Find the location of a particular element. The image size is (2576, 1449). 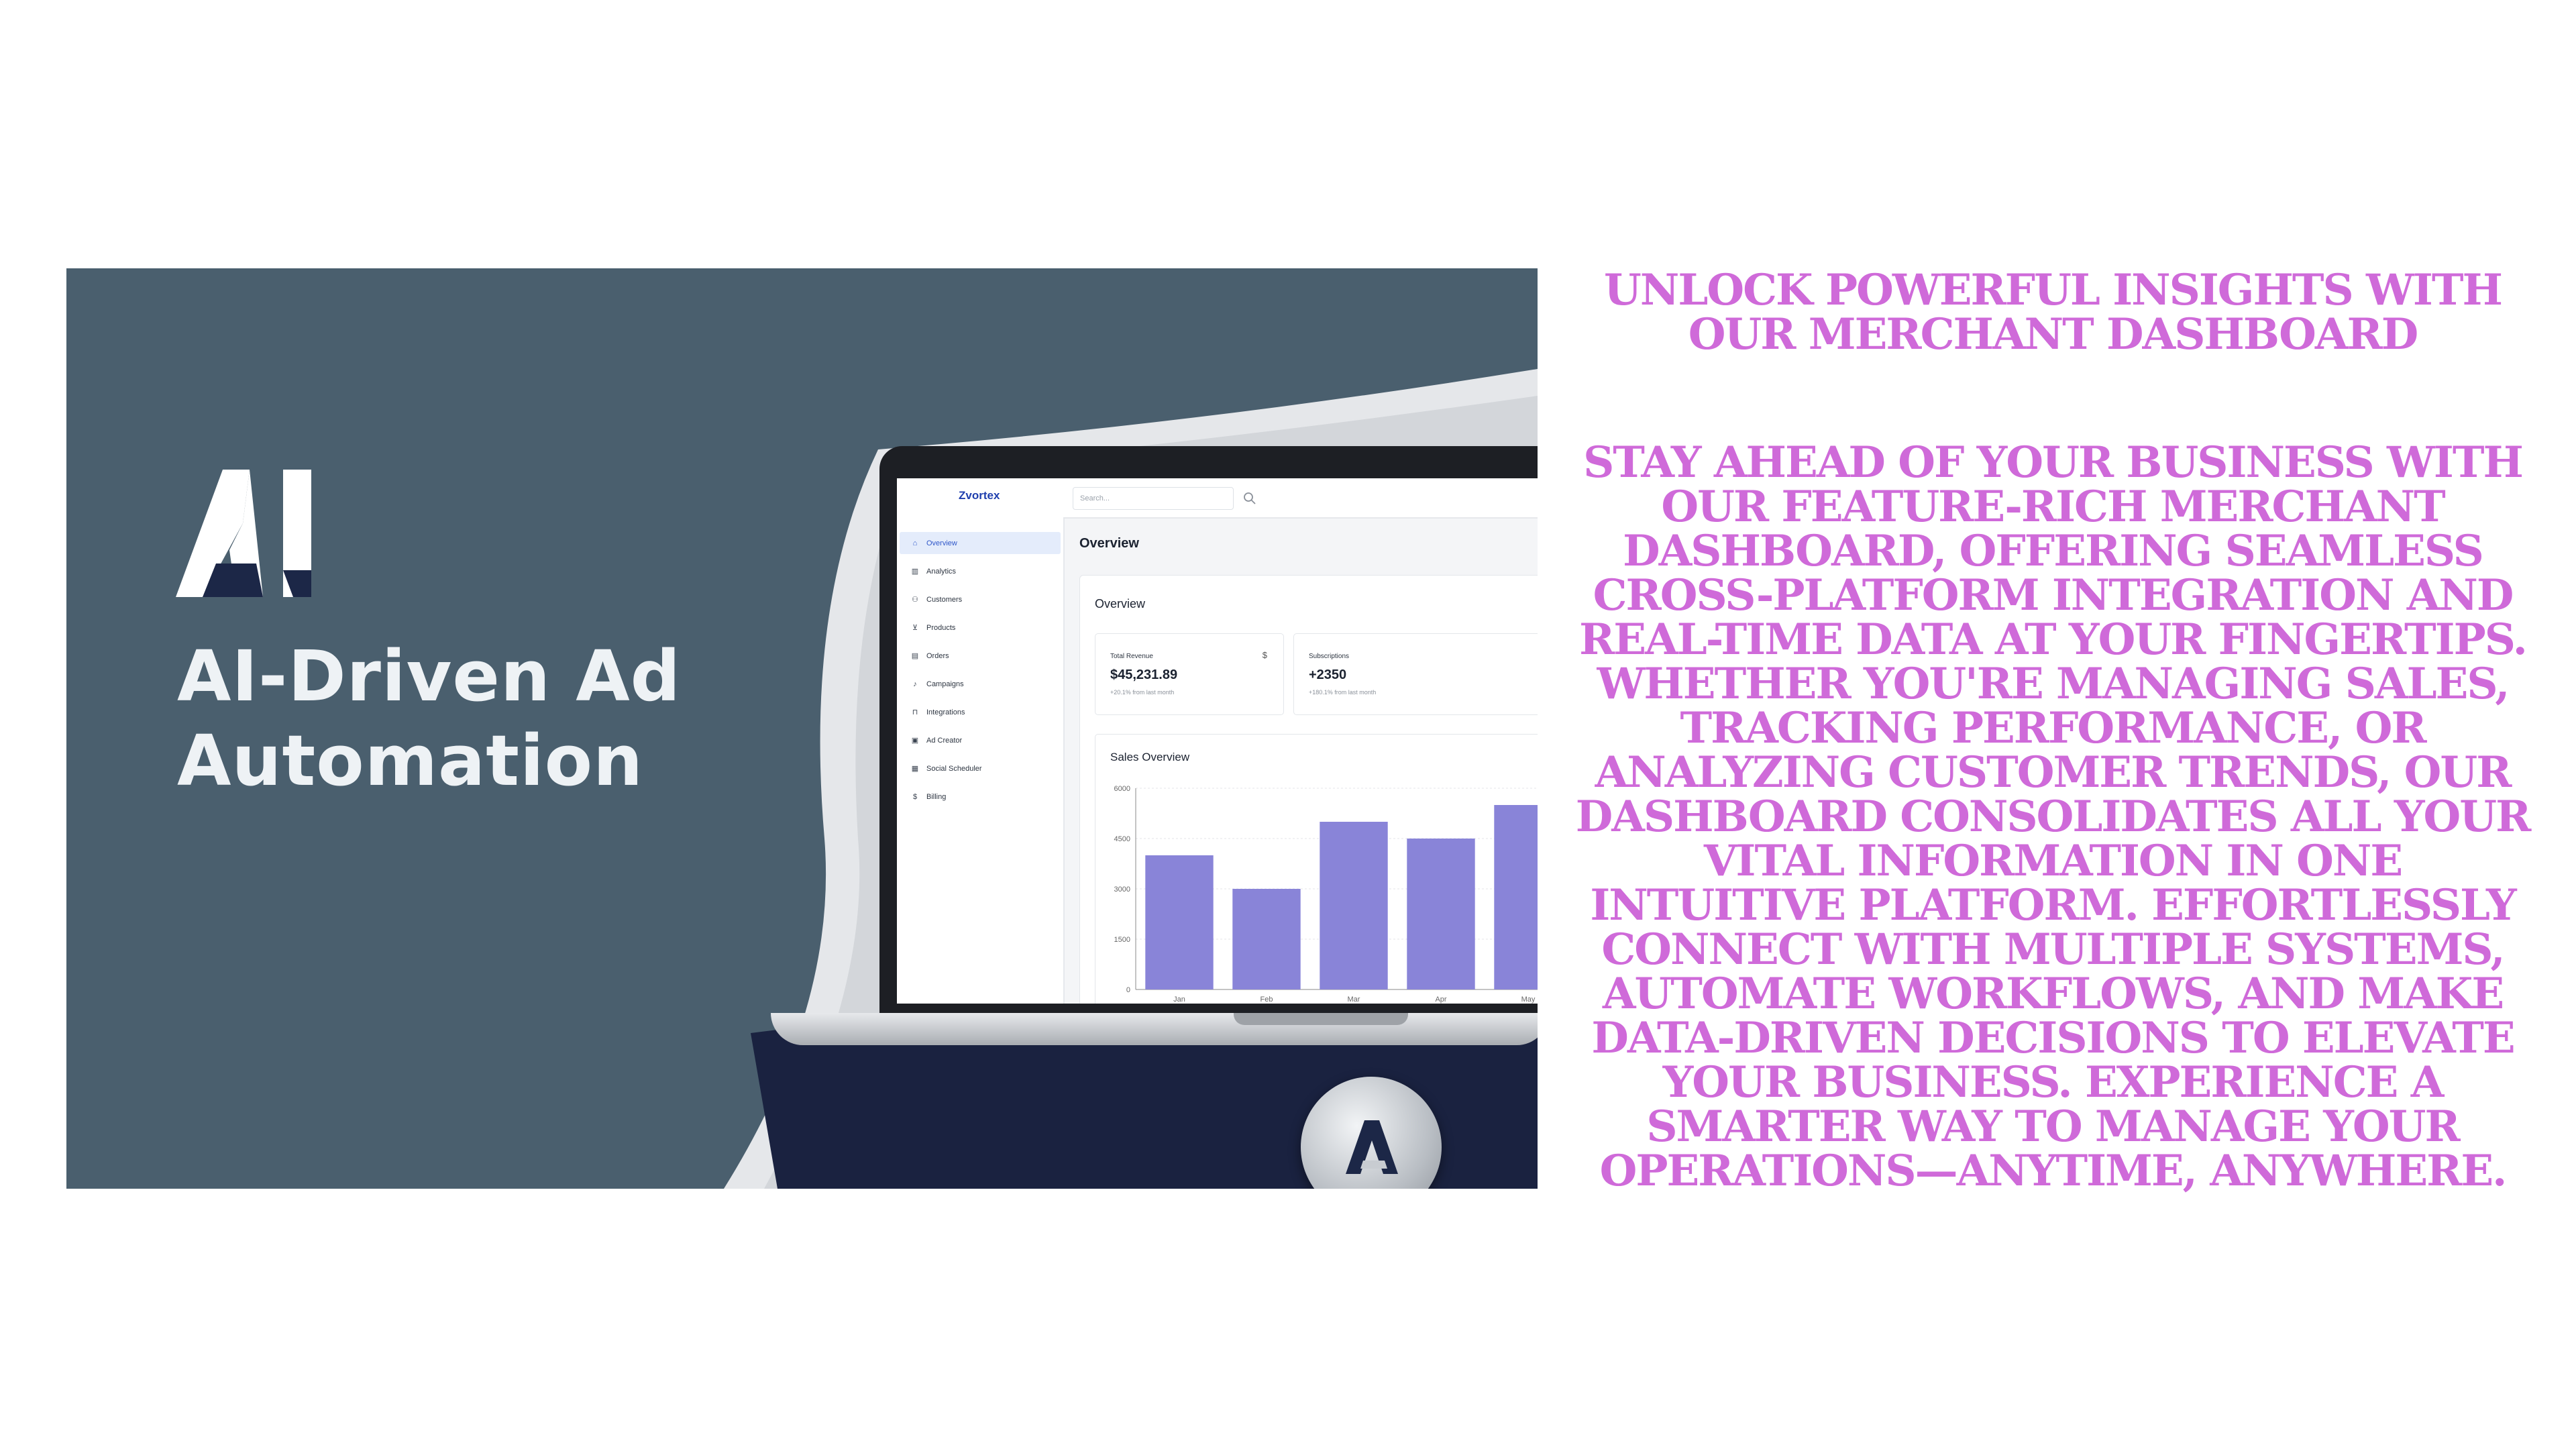

bar-may is located at coordinates (1516, 897).